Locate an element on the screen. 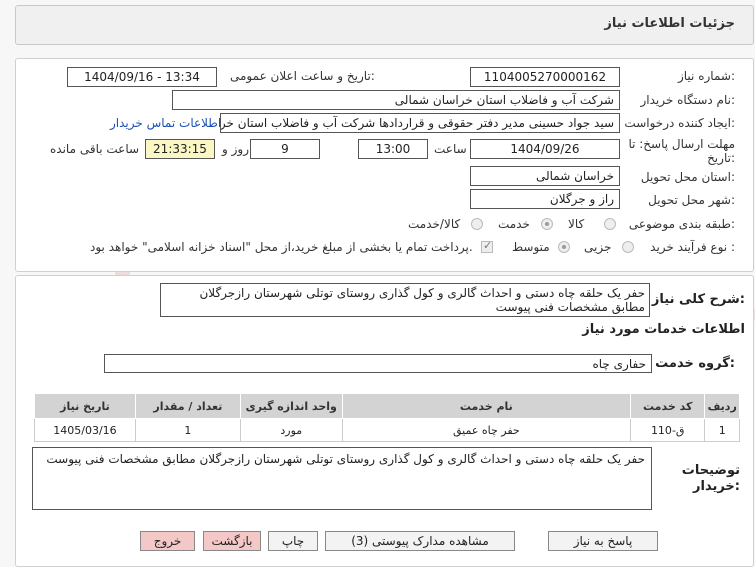 The image size is (755, 567). radio-minor-label: جزیی is located at coordinates (598, 247).